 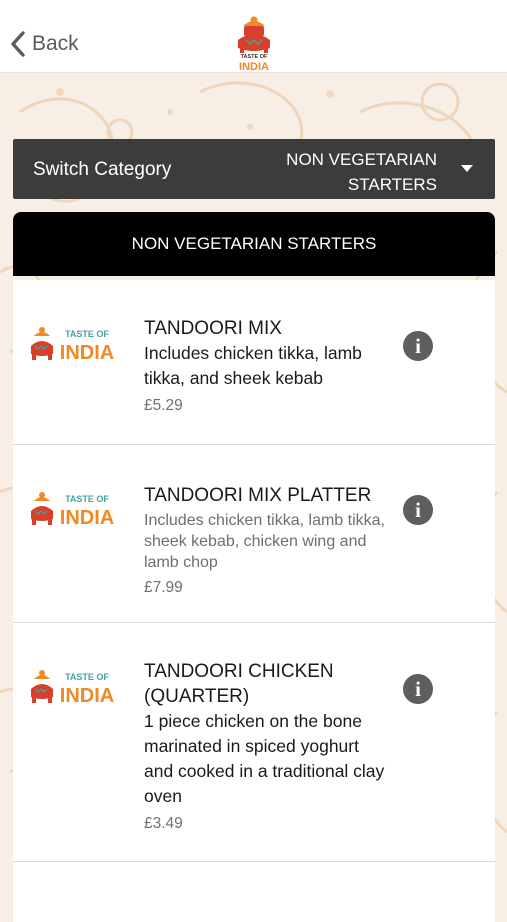 What do you see at coordinates (163, 823) in the screenshot?
I see `item-price: £3.49` at bounding box center [163, 823].